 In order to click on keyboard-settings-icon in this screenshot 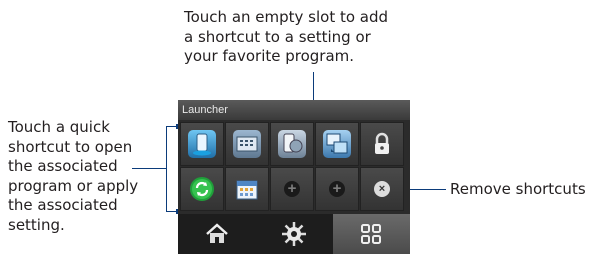, I will do `click(247, 144)`.